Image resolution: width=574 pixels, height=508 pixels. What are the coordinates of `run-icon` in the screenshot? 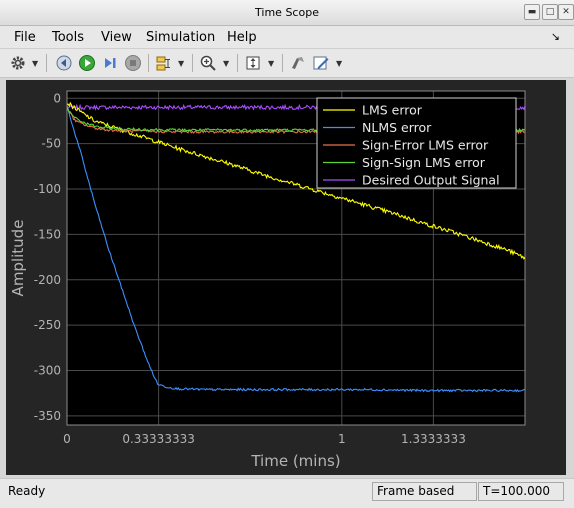 It's located at (87, 63).